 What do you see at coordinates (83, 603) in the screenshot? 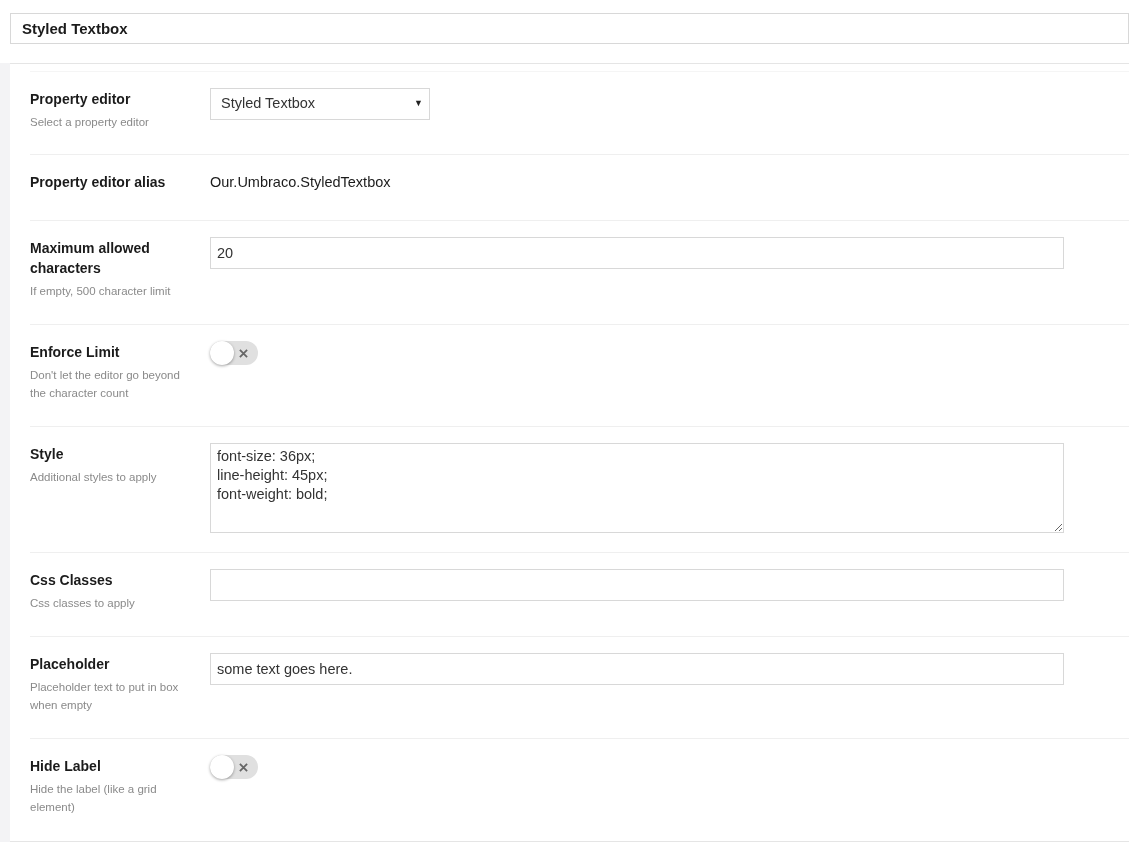
I see `field-description: Css classes to apply` at bounding box center [83, 603].